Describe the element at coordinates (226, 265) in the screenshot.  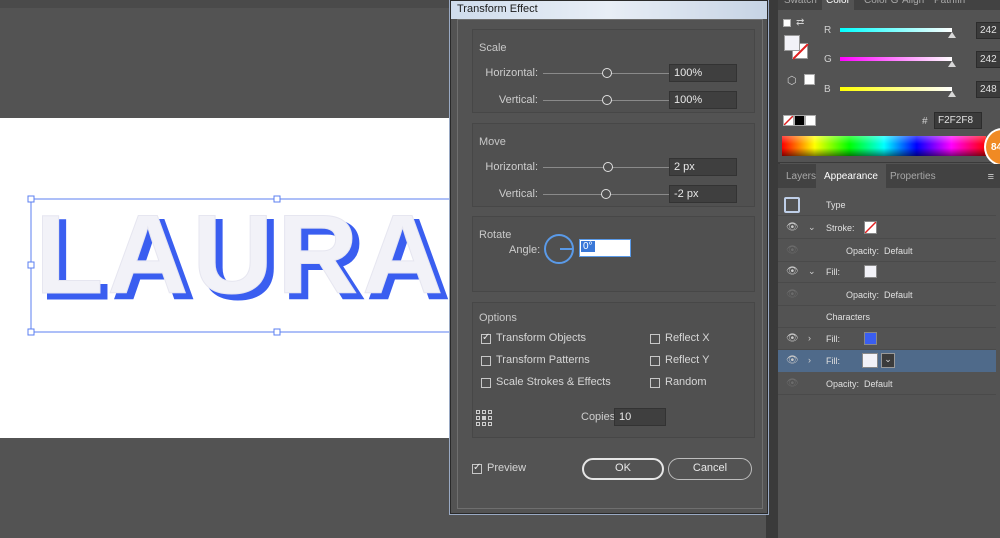
I see `laura-artwork: LAURA LAURA` at that location.